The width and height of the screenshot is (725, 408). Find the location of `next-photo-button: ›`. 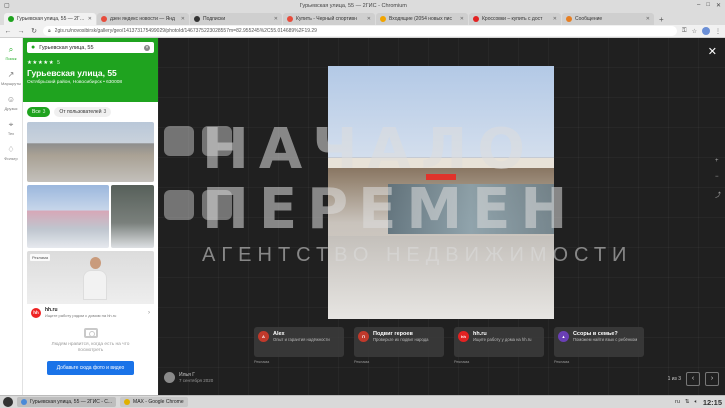

next-photo-button: › is located at coordinates (712, 379).